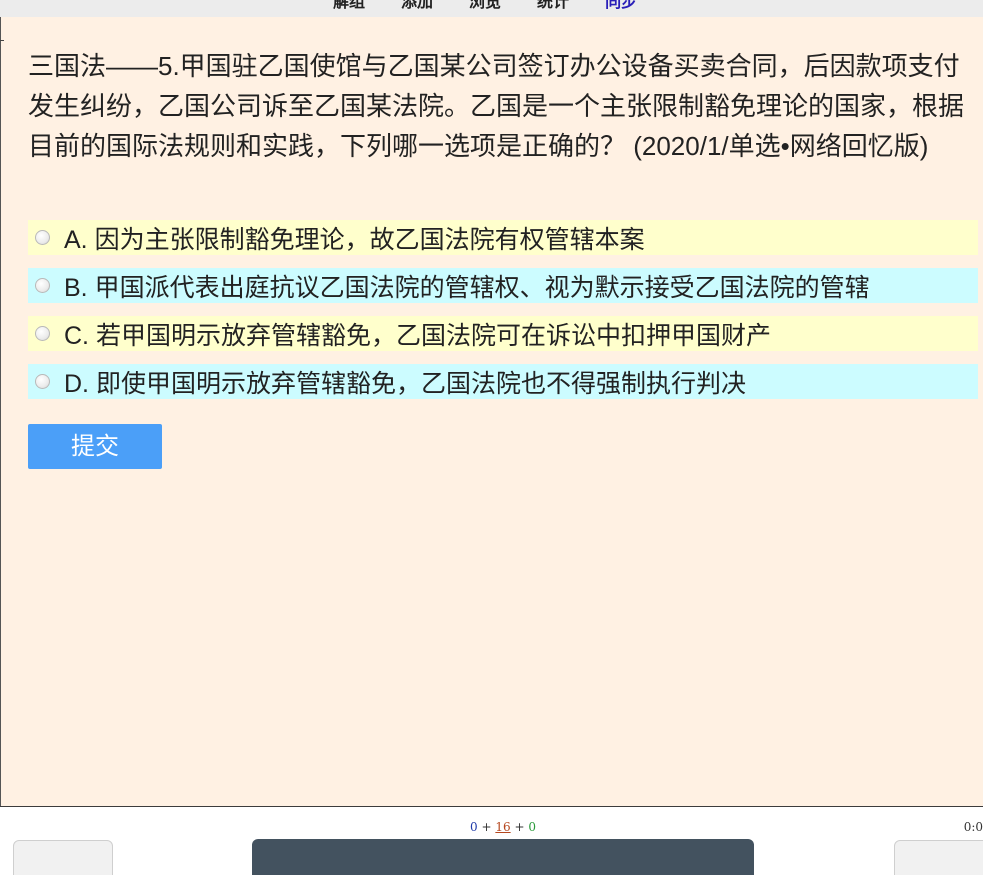 This screenshot has width=983, height=875. I want to click on option-d-label: D. 即使甲国明示放弃管辖豁免，乙国法院也不得强制执行判决, so click(405, 383).